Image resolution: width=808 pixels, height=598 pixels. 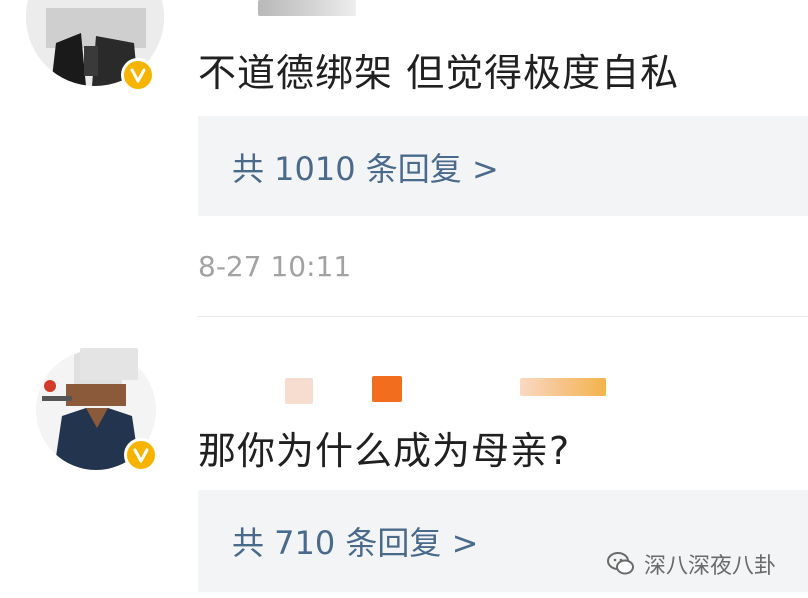 I want to click on watermark: 深八深夜八卦, so click(x=691, y=564).